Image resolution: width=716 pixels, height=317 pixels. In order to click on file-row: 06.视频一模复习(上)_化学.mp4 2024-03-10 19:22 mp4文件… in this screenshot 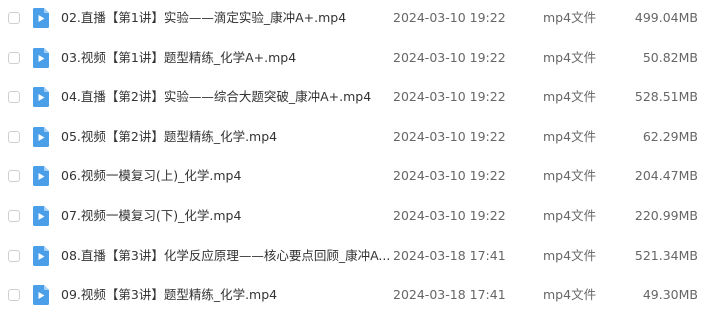, I will do `click(358, 178)`.